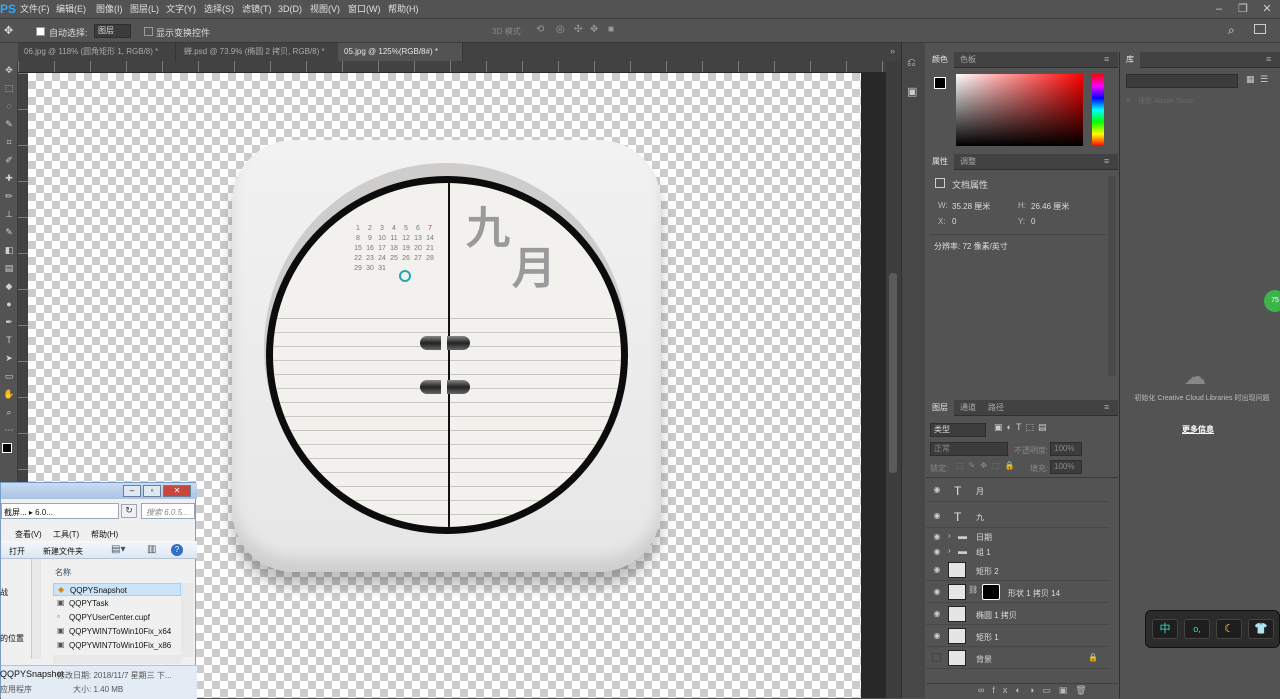 The height and width of the screenshot is (699, 1280). What do you see at coordinates (940, 162) in the screenshot?
I see `tab-properties: 属性` at bounding box center [940, 162].